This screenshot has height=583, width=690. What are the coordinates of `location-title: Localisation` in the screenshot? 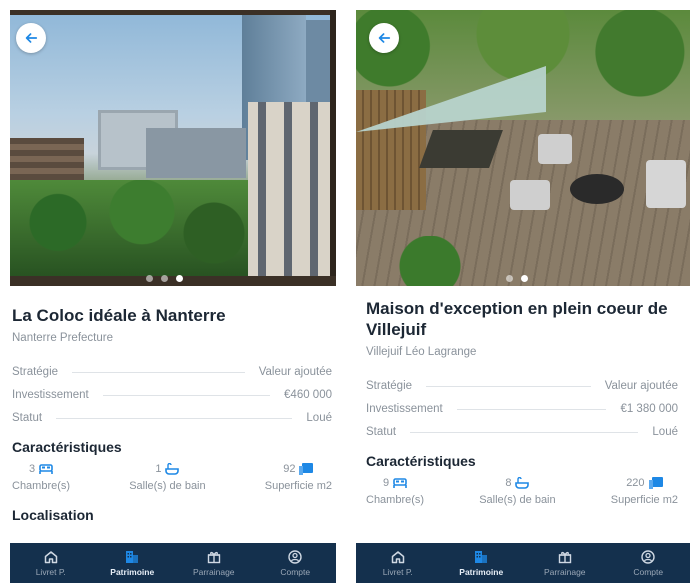 It's located at (53, 515).